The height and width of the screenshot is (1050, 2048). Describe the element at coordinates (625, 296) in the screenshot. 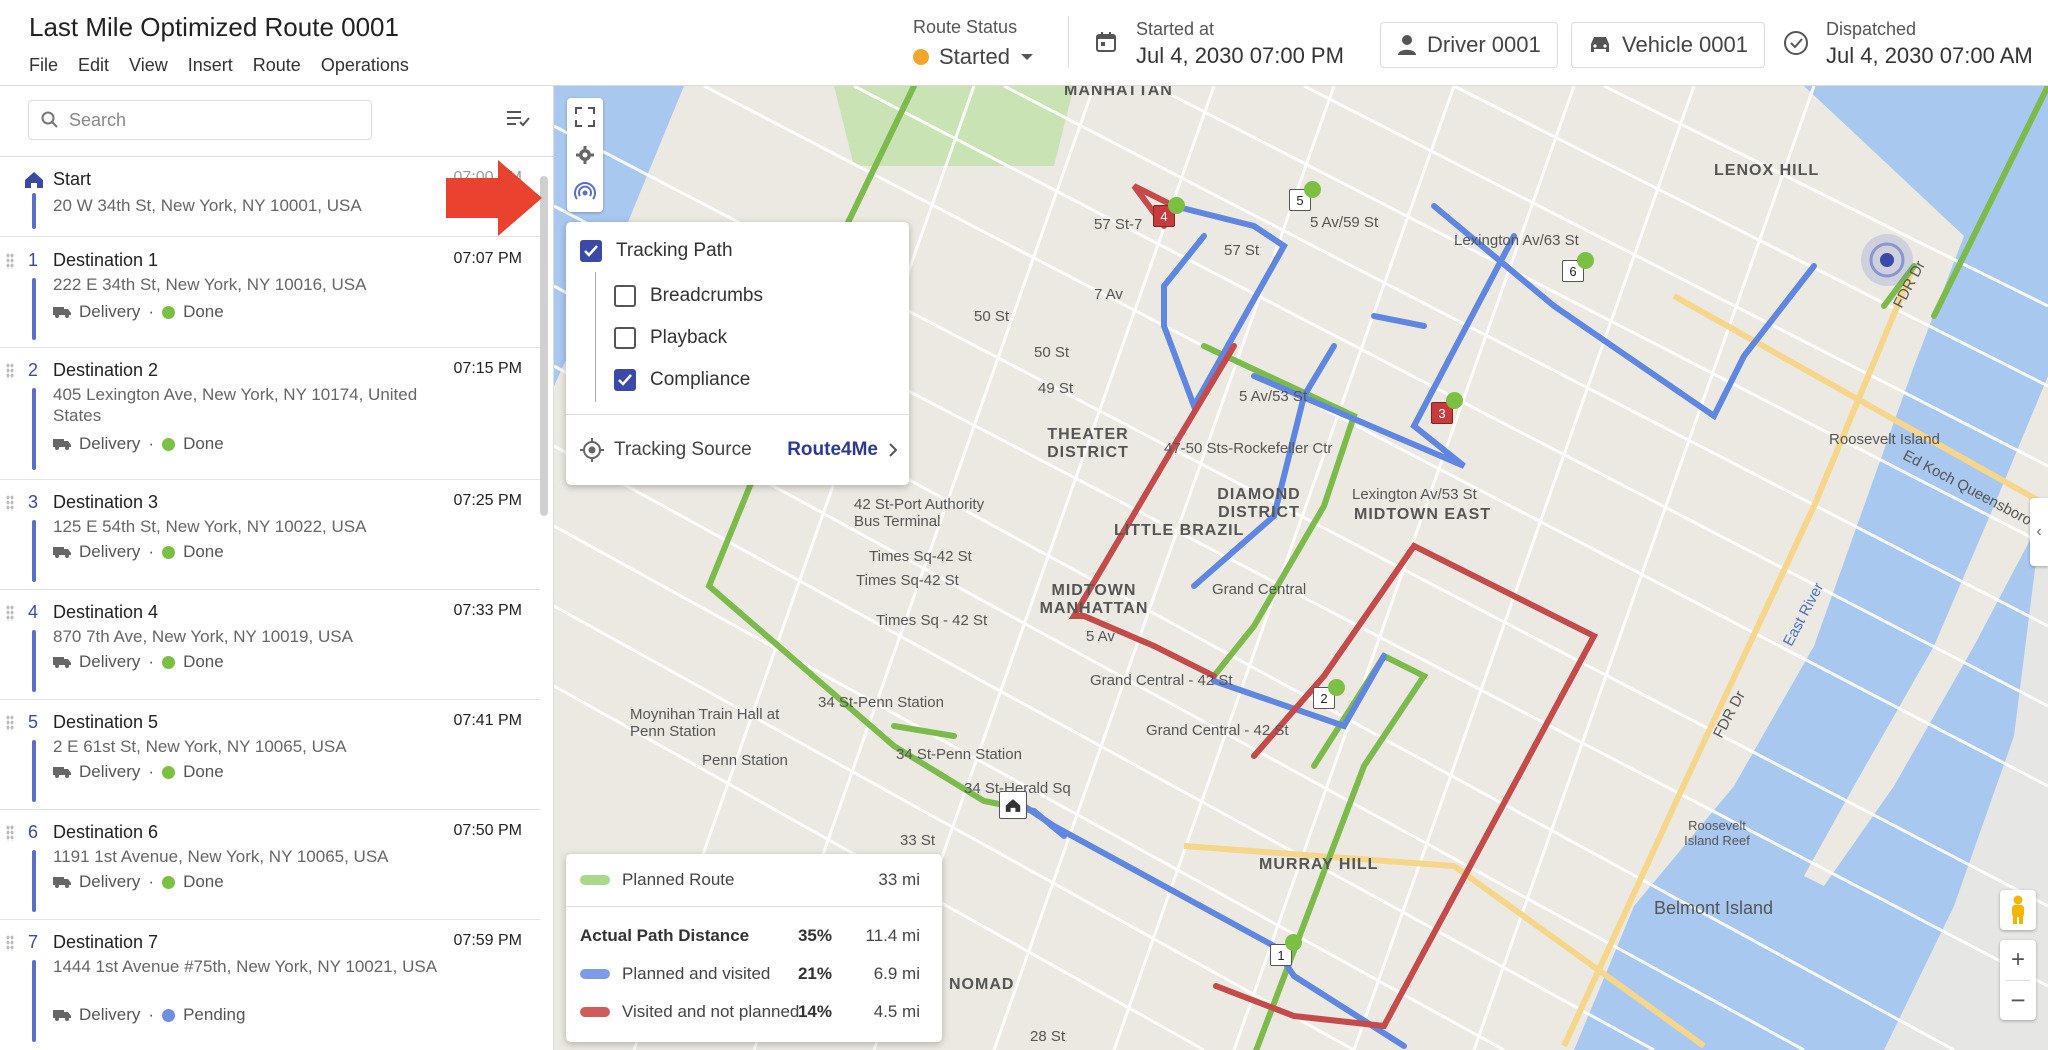

I see `breadcrumbs-checkbox` at that location.